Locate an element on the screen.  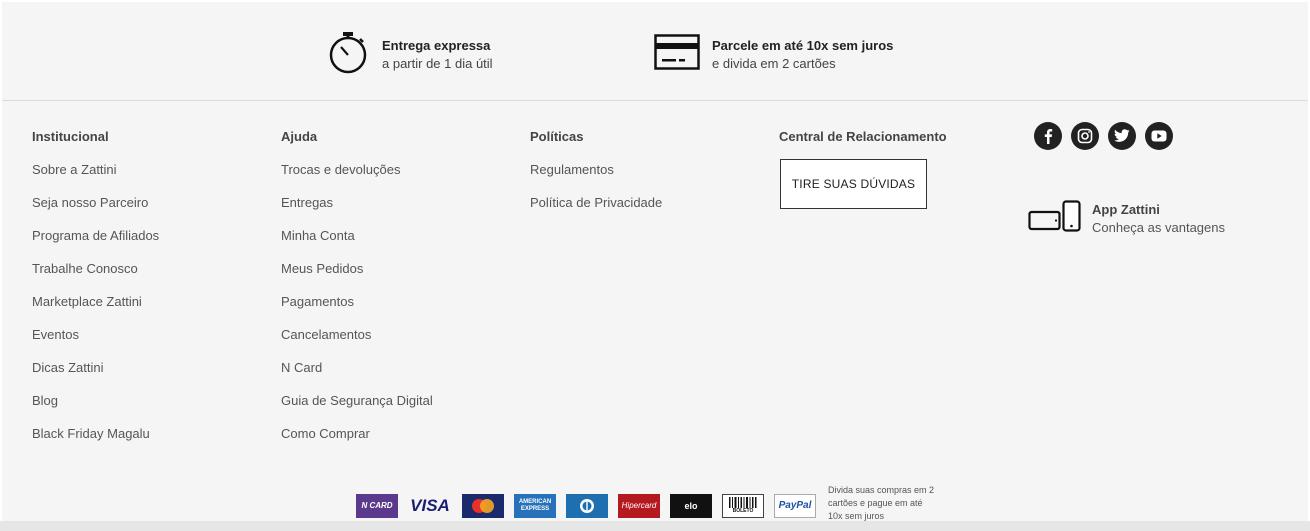
bottom-strip is located at coordinates (655, 526).